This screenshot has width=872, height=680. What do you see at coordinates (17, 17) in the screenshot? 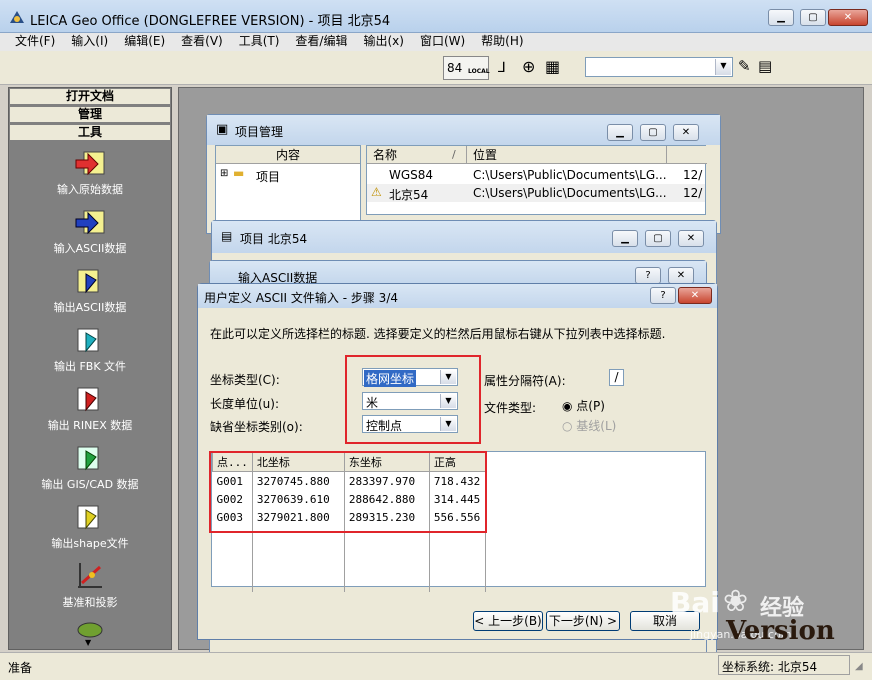
I see `app-icon` at bounding box center [17, 17].